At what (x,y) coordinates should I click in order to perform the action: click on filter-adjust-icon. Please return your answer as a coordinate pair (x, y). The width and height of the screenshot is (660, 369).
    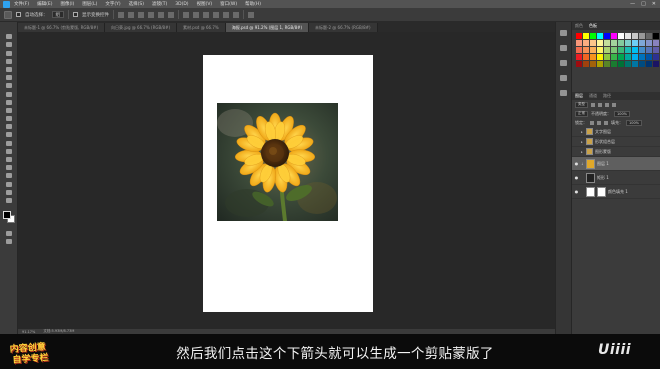
    Looking at the image, I should click on (600, 104).